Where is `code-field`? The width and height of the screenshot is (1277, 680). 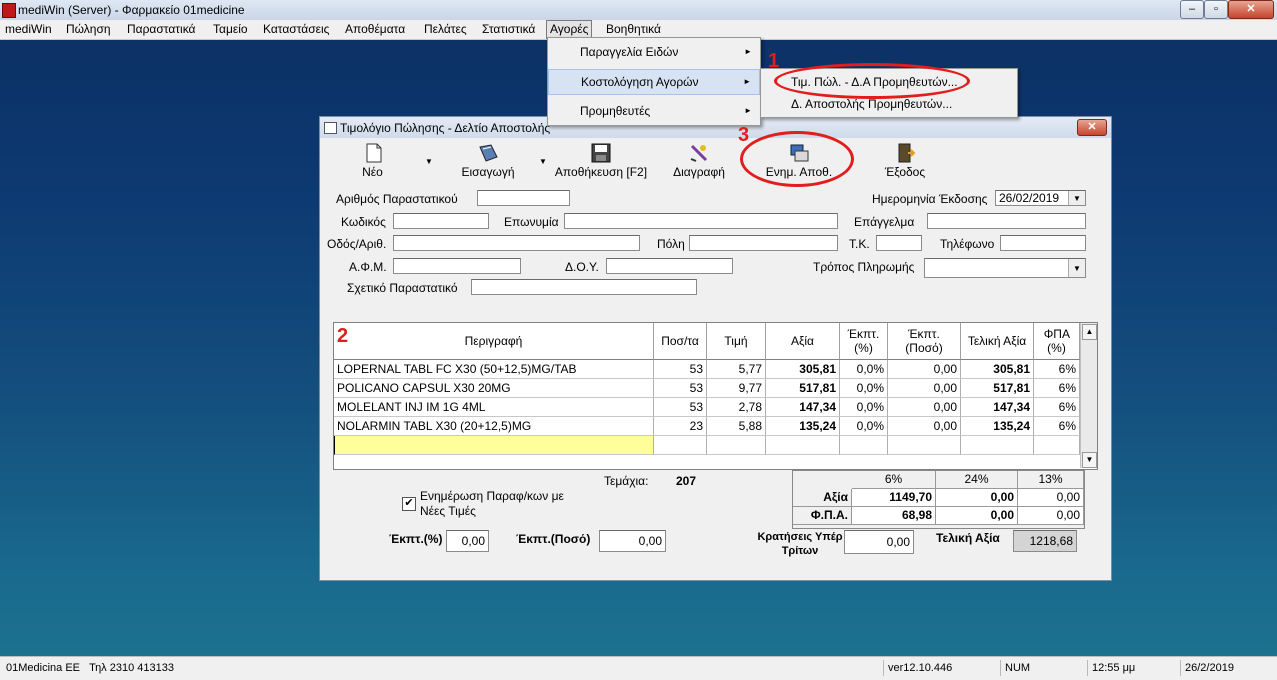
code-field is located at coordinates (441, 221).